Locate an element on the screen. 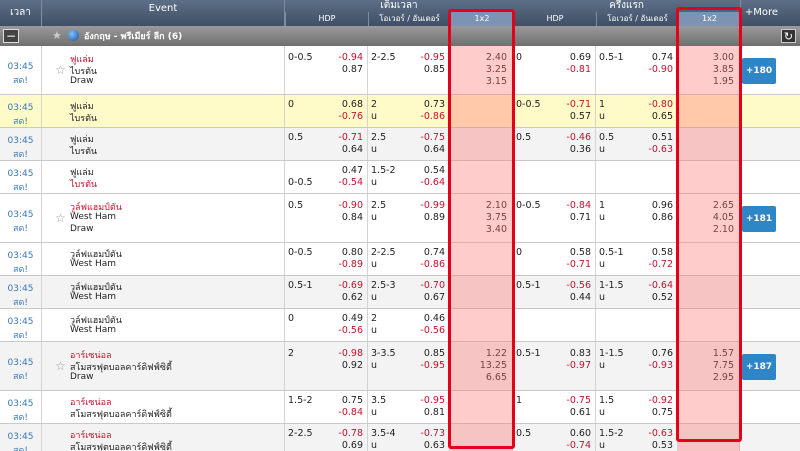  hdp-away-odds: 0.84 is located at coordinates (352, 217).